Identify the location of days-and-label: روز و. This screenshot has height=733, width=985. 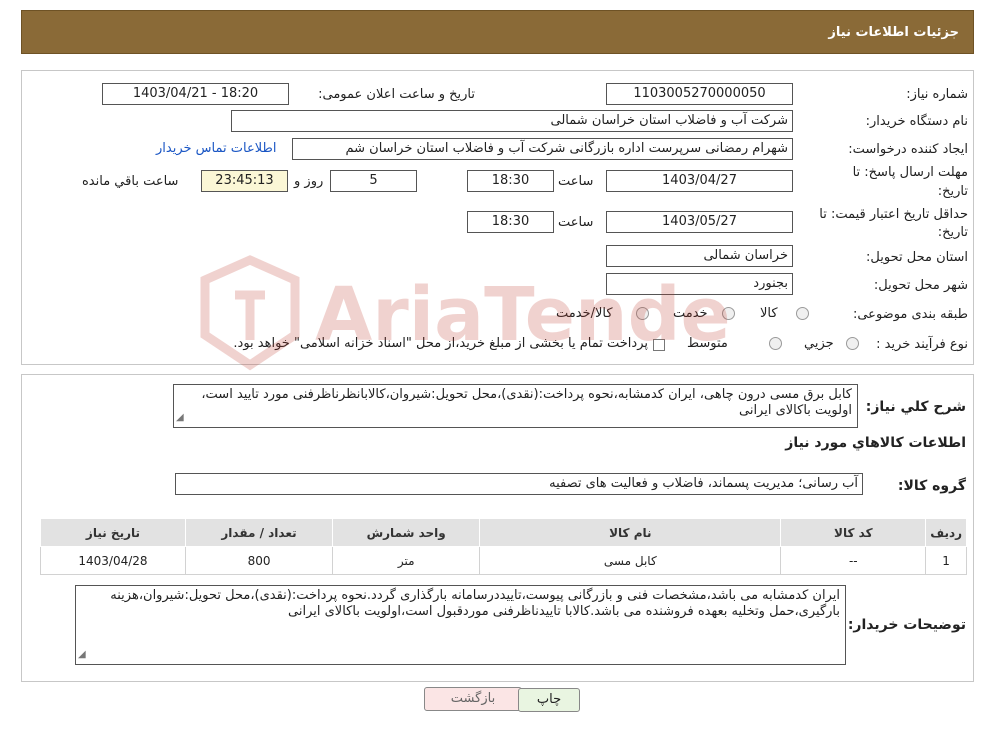
(309, 181).